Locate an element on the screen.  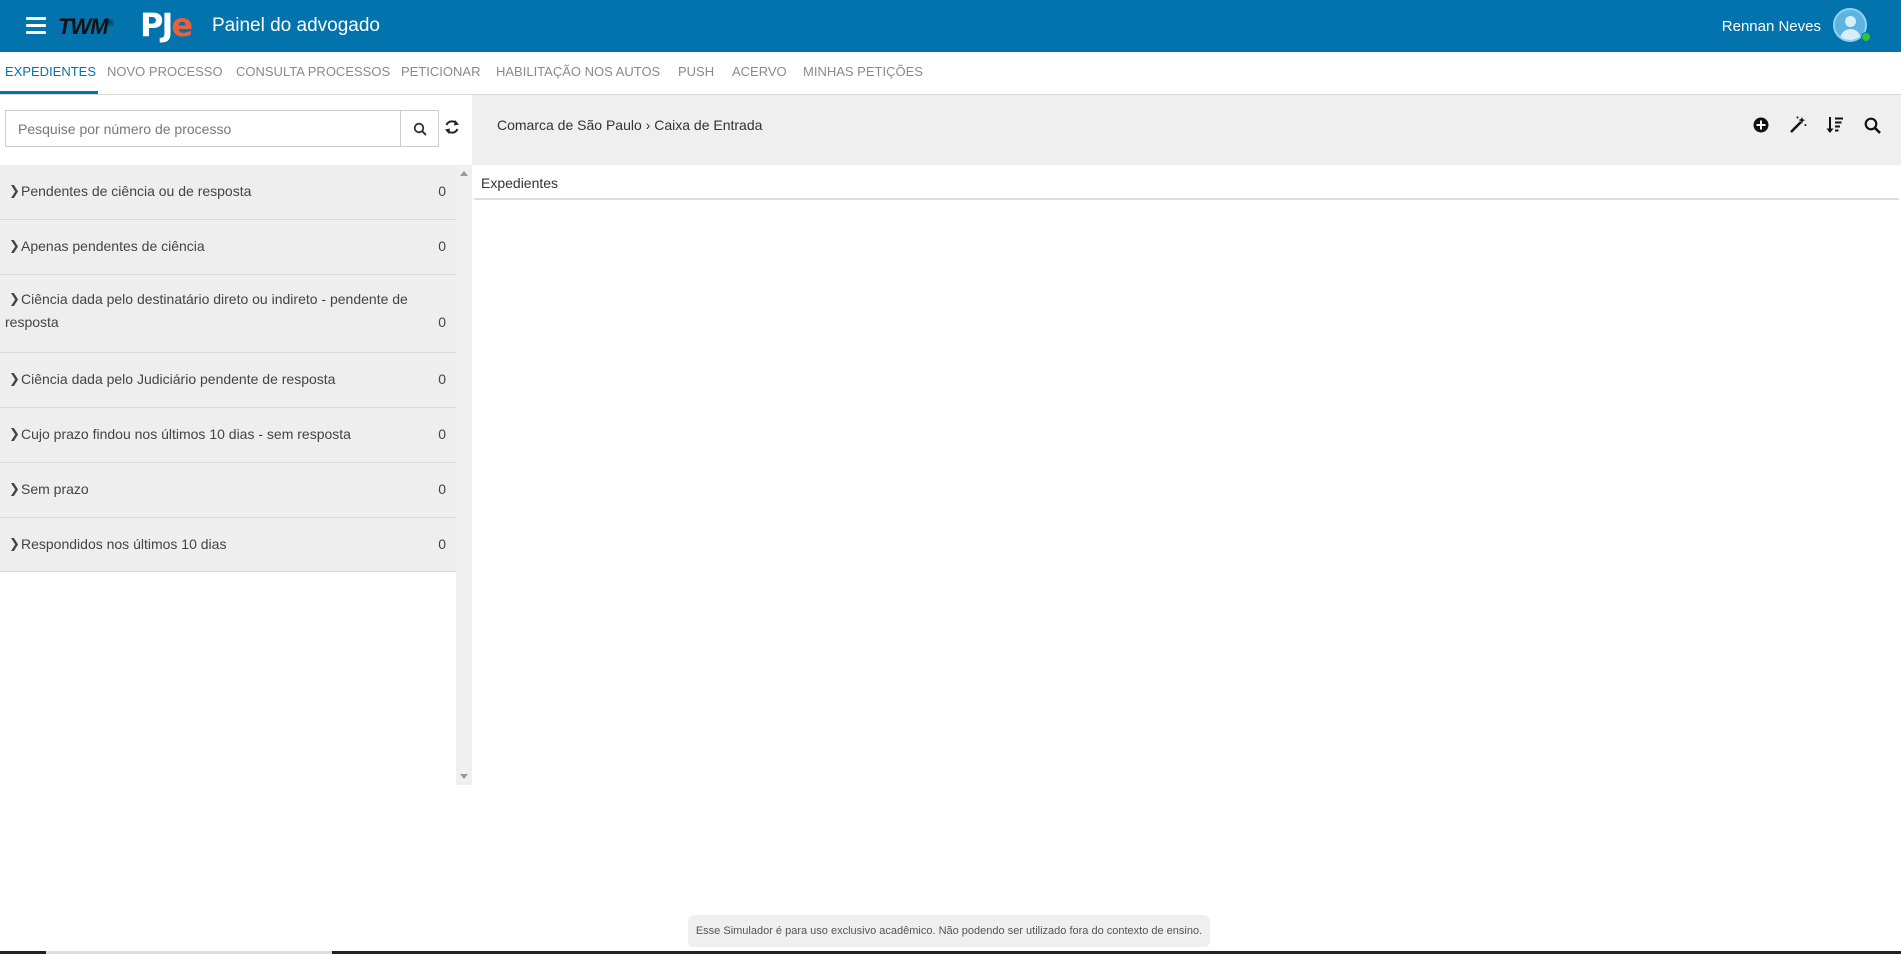
top-header: TWM® PJe Painel do advogado Rennan Neves is located at coordinates (950, 26).